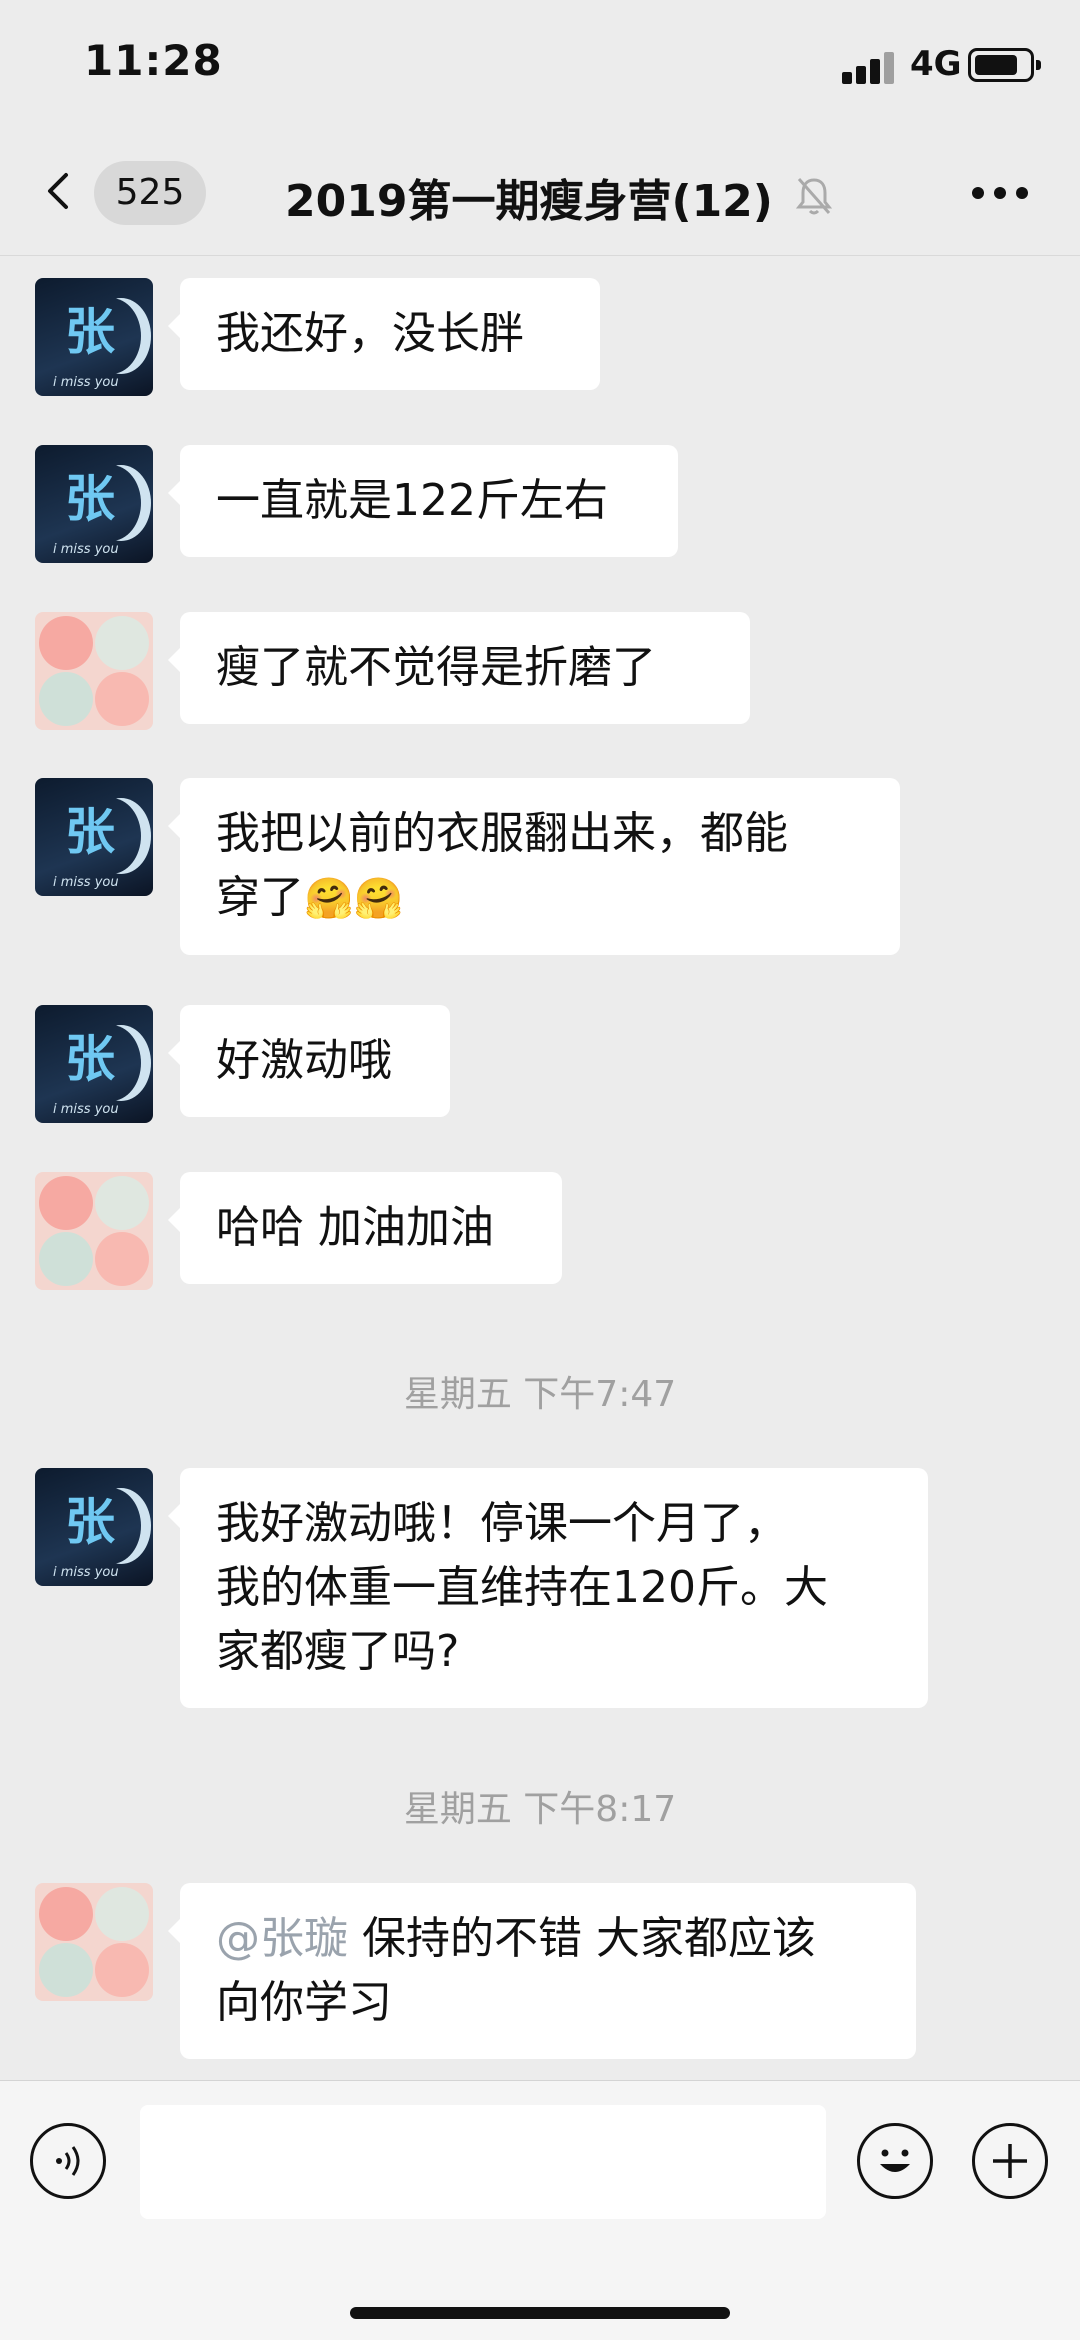 This screenshot has width=1080, height=2340. Describe the element at coordinates (936, 64) in the screenshot. I see `network-label: 4G` at that location.